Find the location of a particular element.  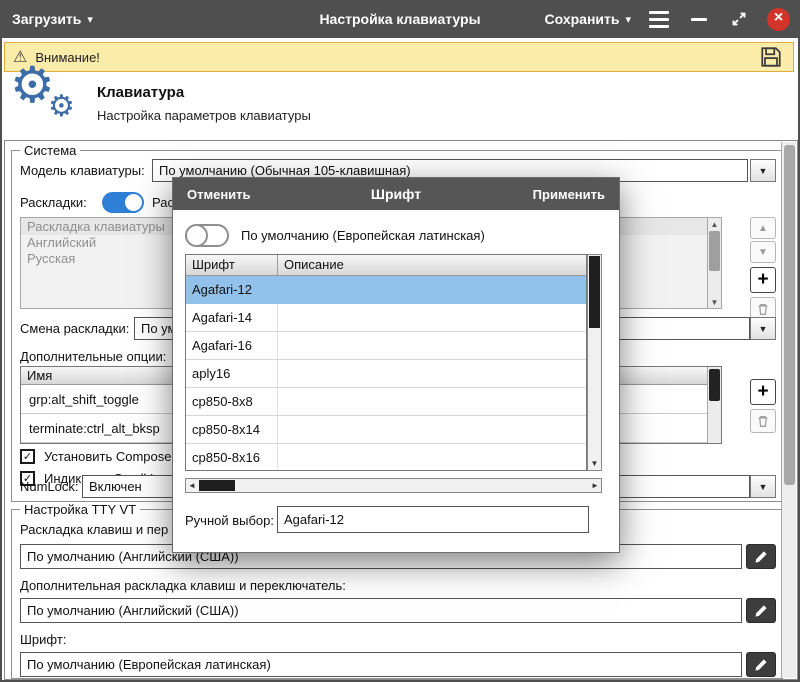

font-row-selected: Agafari-12 is located at coordinates (386, 290).